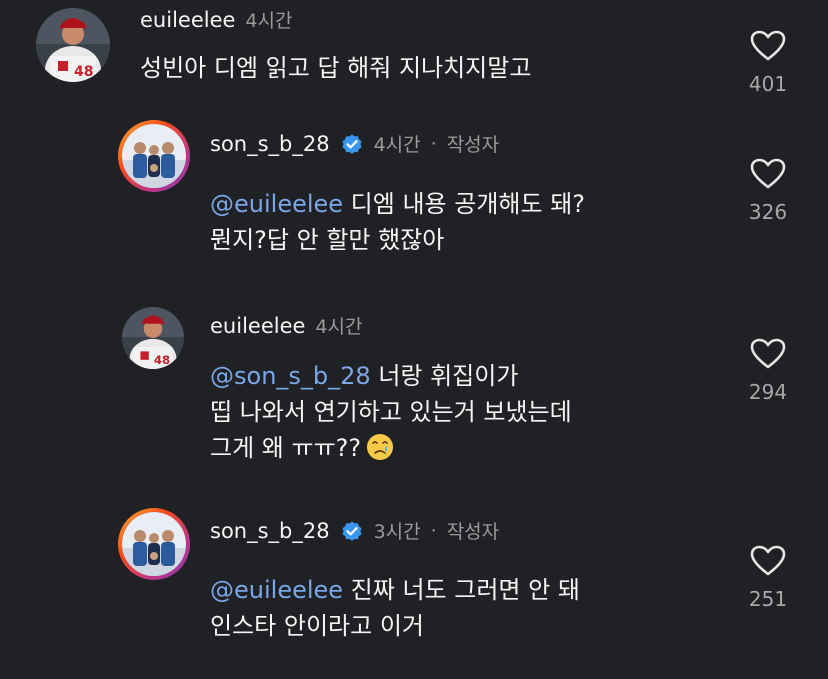  Describe the element at coordinates (397, 222) in the screenshot. I see `comment-text: @euileelee 디엠 내용 공개해도 돼? 뭔지?답 안 할만 했잖아` at that location.